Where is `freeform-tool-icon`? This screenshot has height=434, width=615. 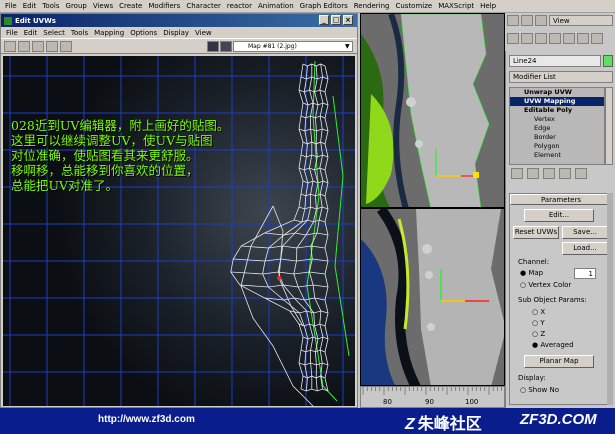
freeform-tool-icon is located at coordinates (52, 46).